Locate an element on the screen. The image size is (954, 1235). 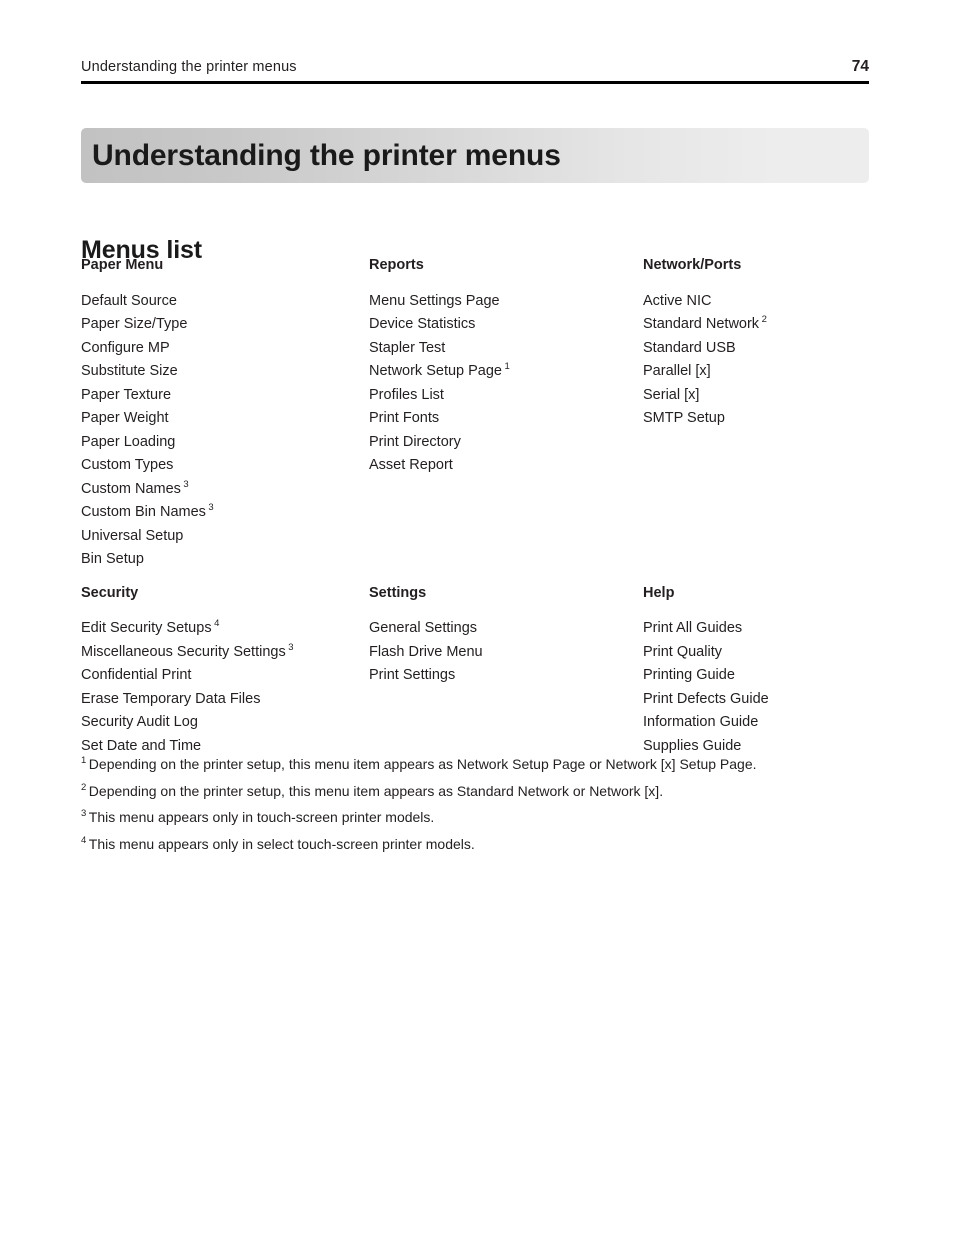
footnote-marker: 3 is located at coordinates (84, 814).